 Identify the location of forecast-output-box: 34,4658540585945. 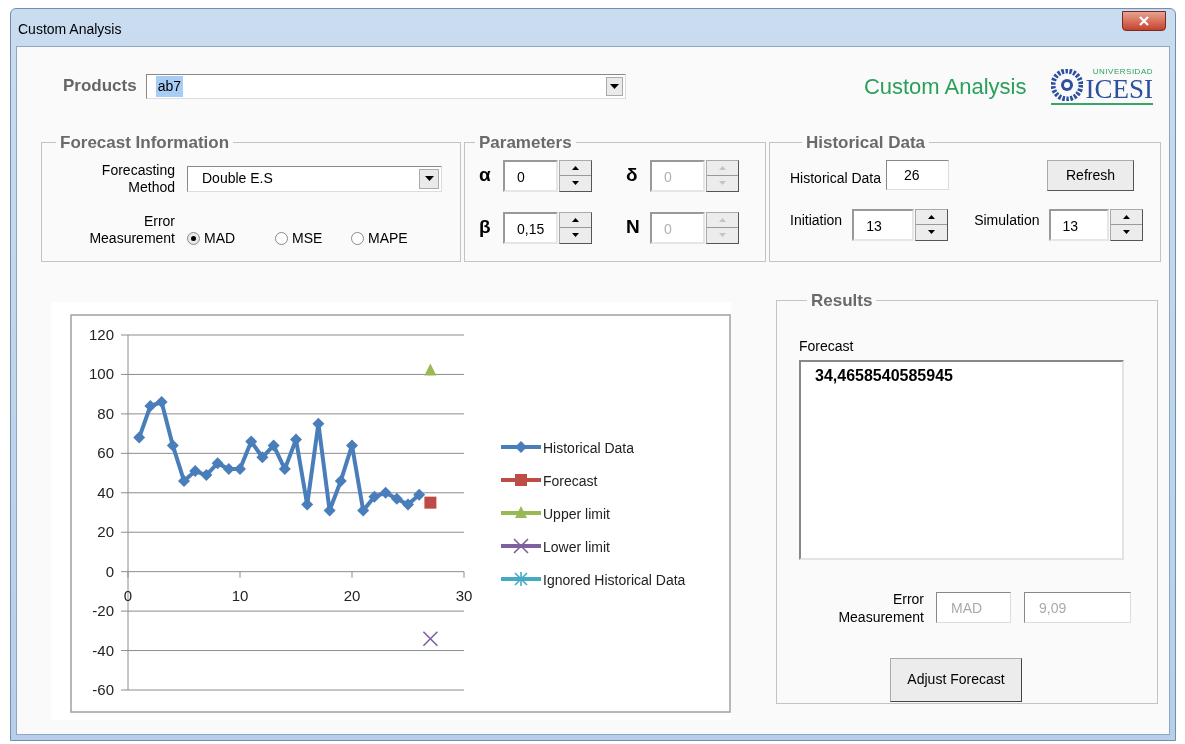
(961, 459).